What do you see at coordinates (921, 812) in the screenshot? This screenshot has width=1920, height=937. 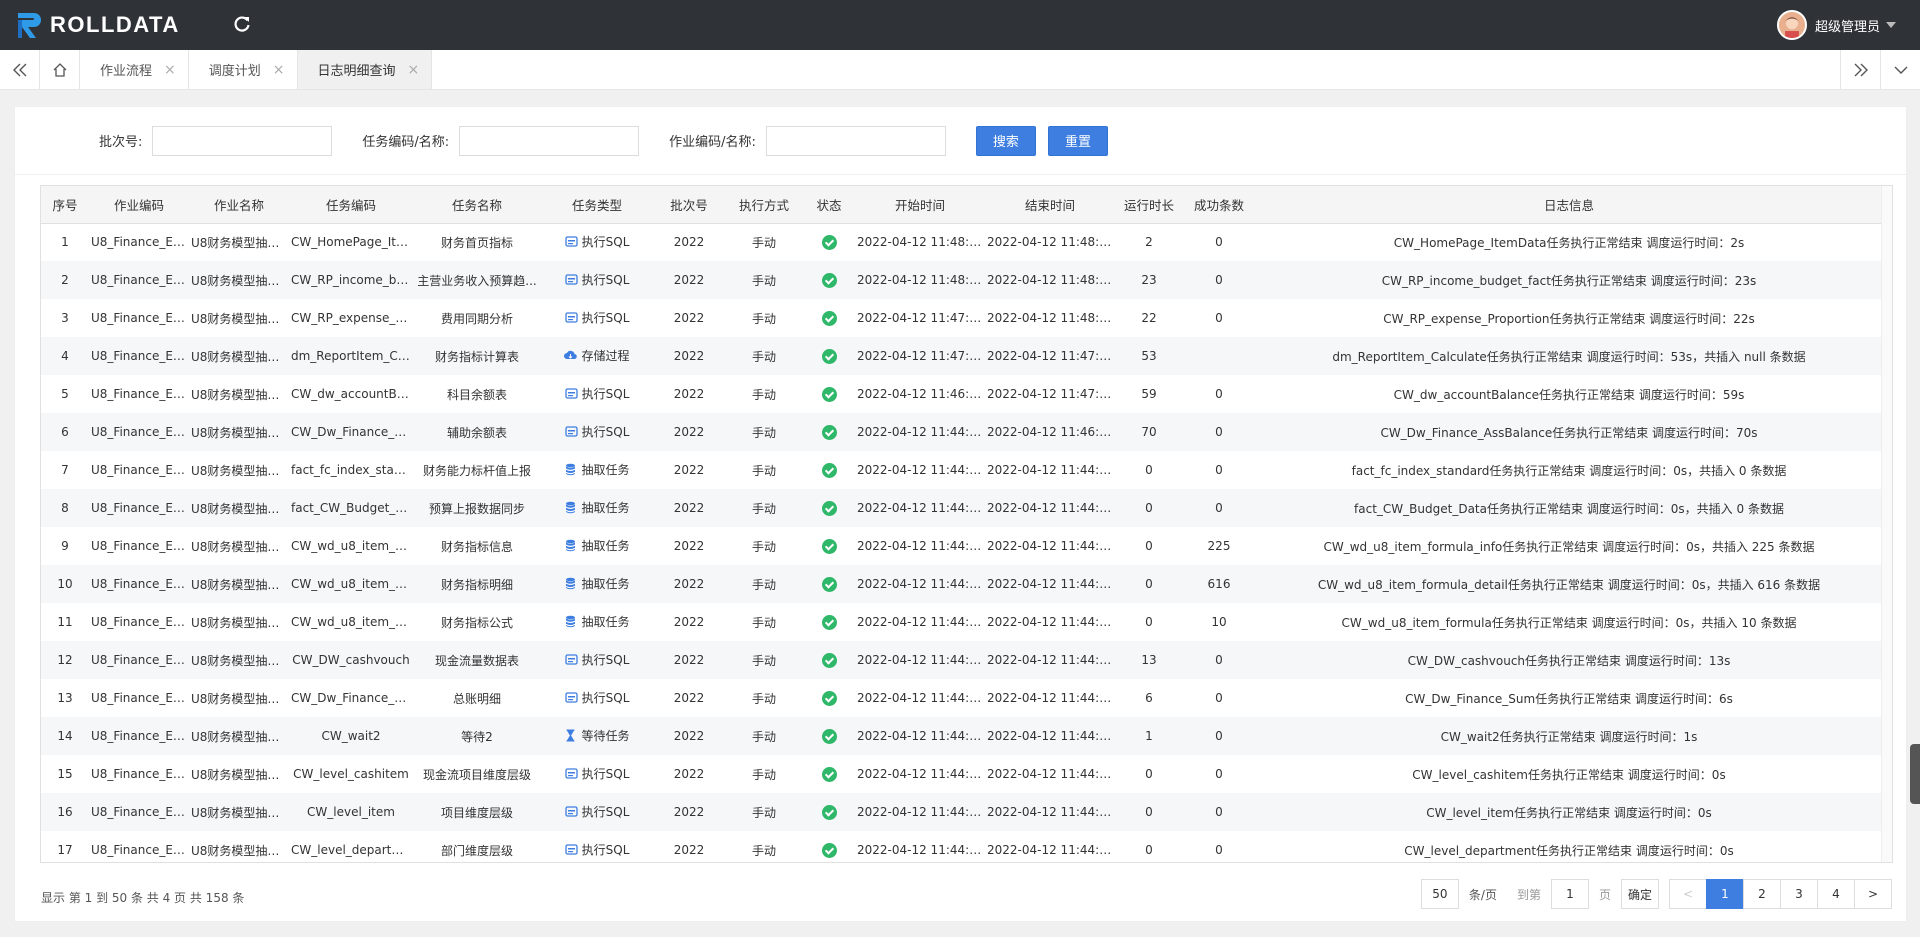 I see `cell-start: 2022-04-12 11:44:27` at bounding box center [921, 812].